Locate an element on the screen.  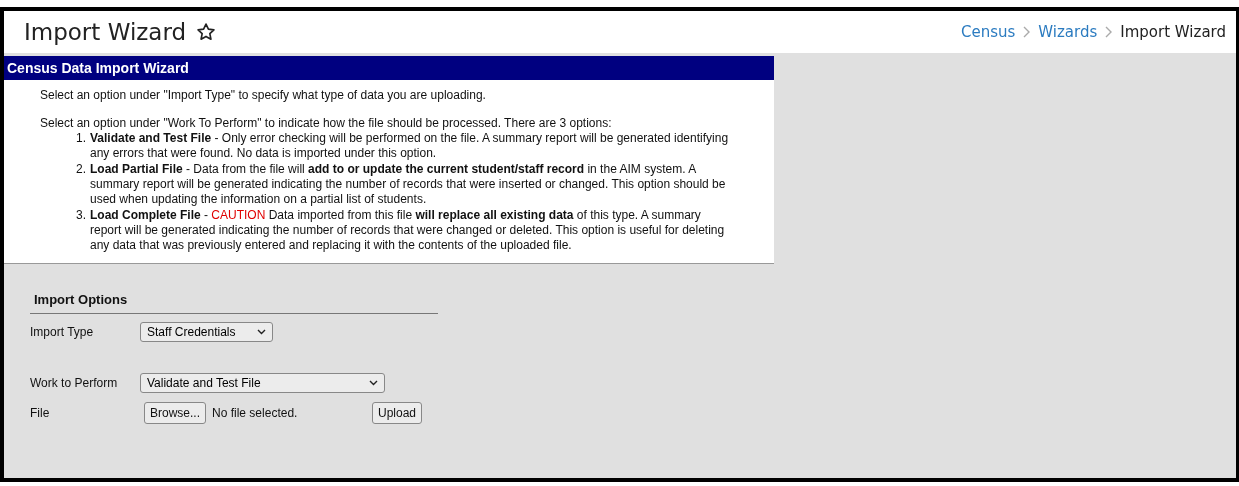
page-title: Import Wizard is located at coordinates (105, 32).